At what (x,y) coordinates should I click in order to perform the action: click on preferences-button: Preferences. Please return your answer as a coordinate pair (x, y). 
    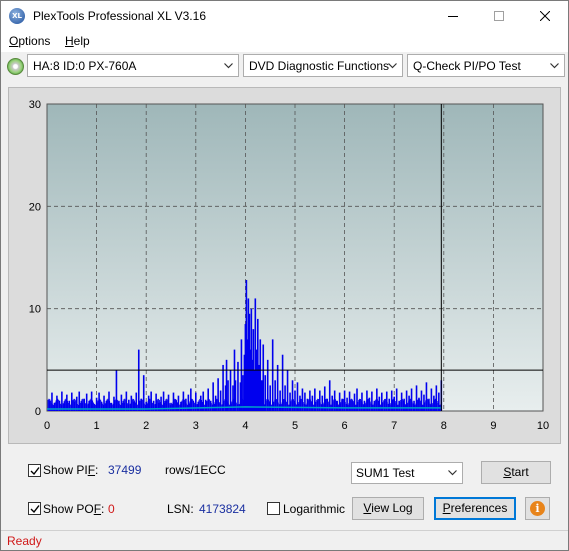
    Looking at the image, I should click on (475, 508).